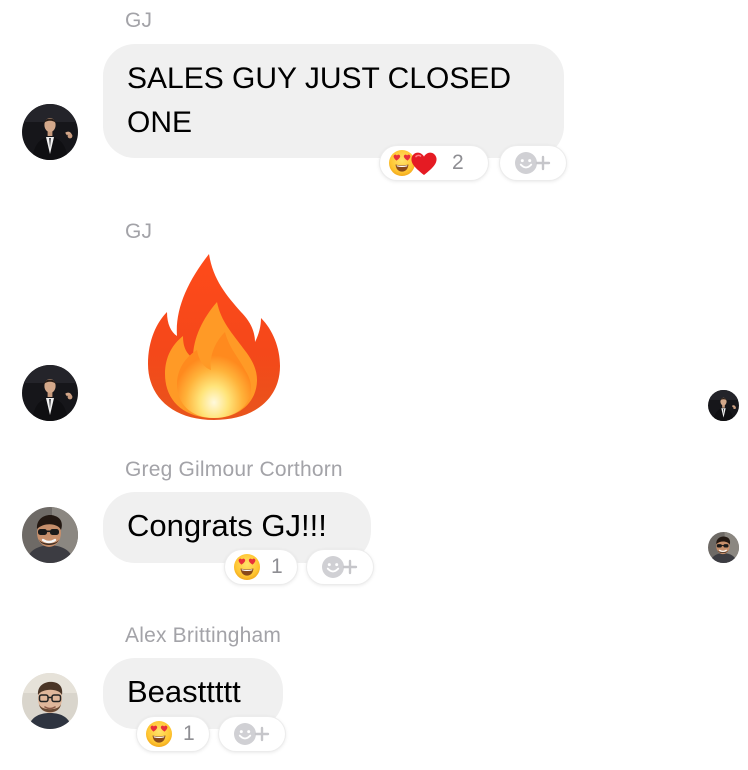 The image size is (748, 770). What do you see at coordinates (203, 635) in the screenshot?
I see `sender-name: Alex Brittingham` at bounding box center [203, 635].